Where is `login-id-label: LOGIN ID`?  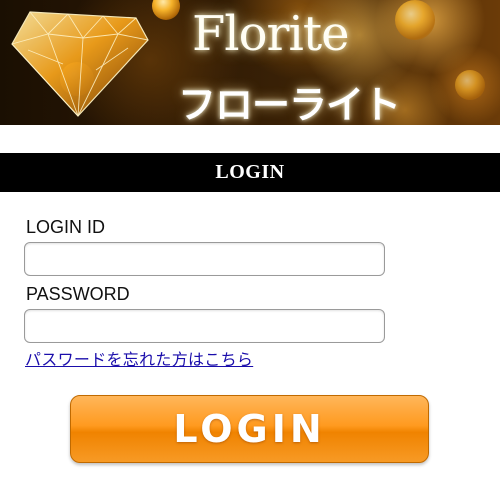
login-id-label: LOGIN ID is located at coordinates (66, 227).